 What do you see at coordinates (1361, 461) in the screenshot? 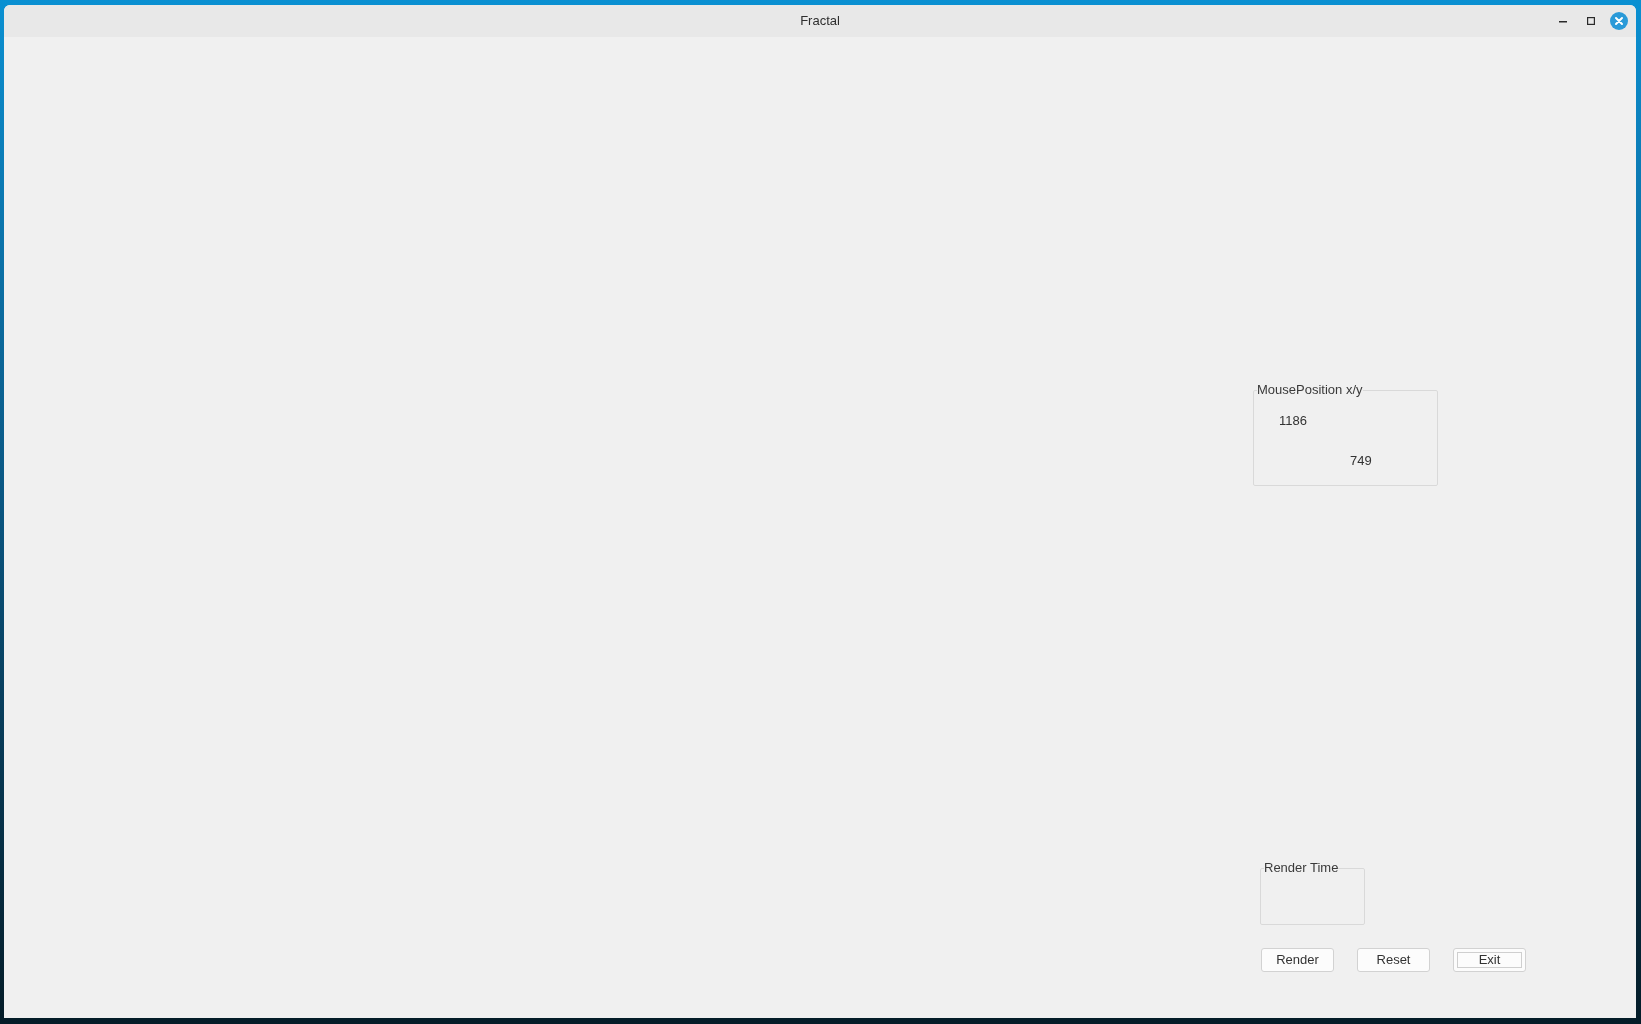
I see `coordinate-value: 749` at bounding box center [1361, 461].